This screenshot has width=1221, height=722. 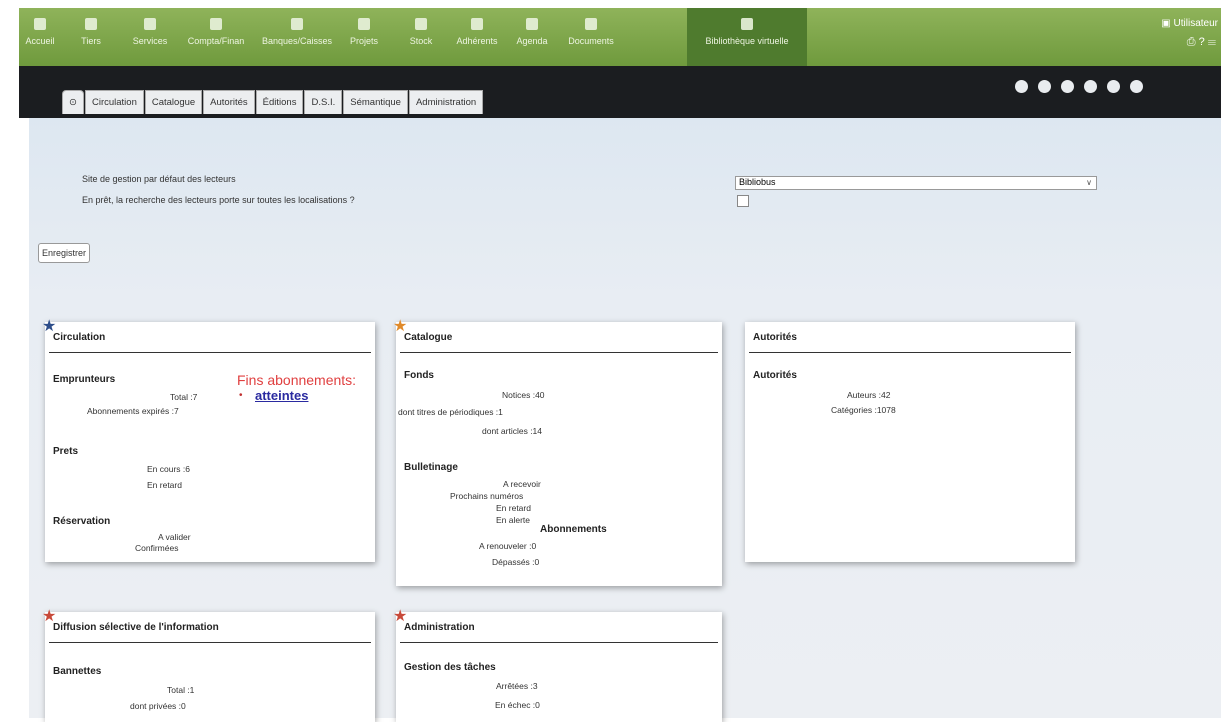 What do you see at coordinates (513, 508) in the screenshot?
I see `en-retard: En retard` at bounding box center [513, 508].